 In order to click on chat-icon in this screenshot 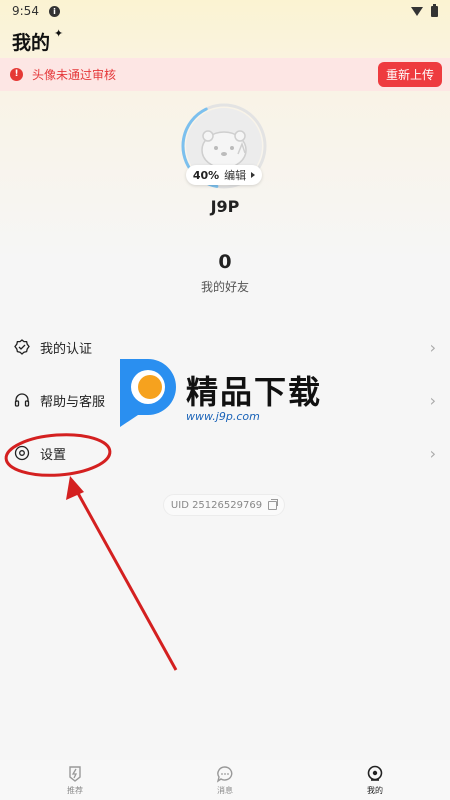, I will do `click(224, 774)`.